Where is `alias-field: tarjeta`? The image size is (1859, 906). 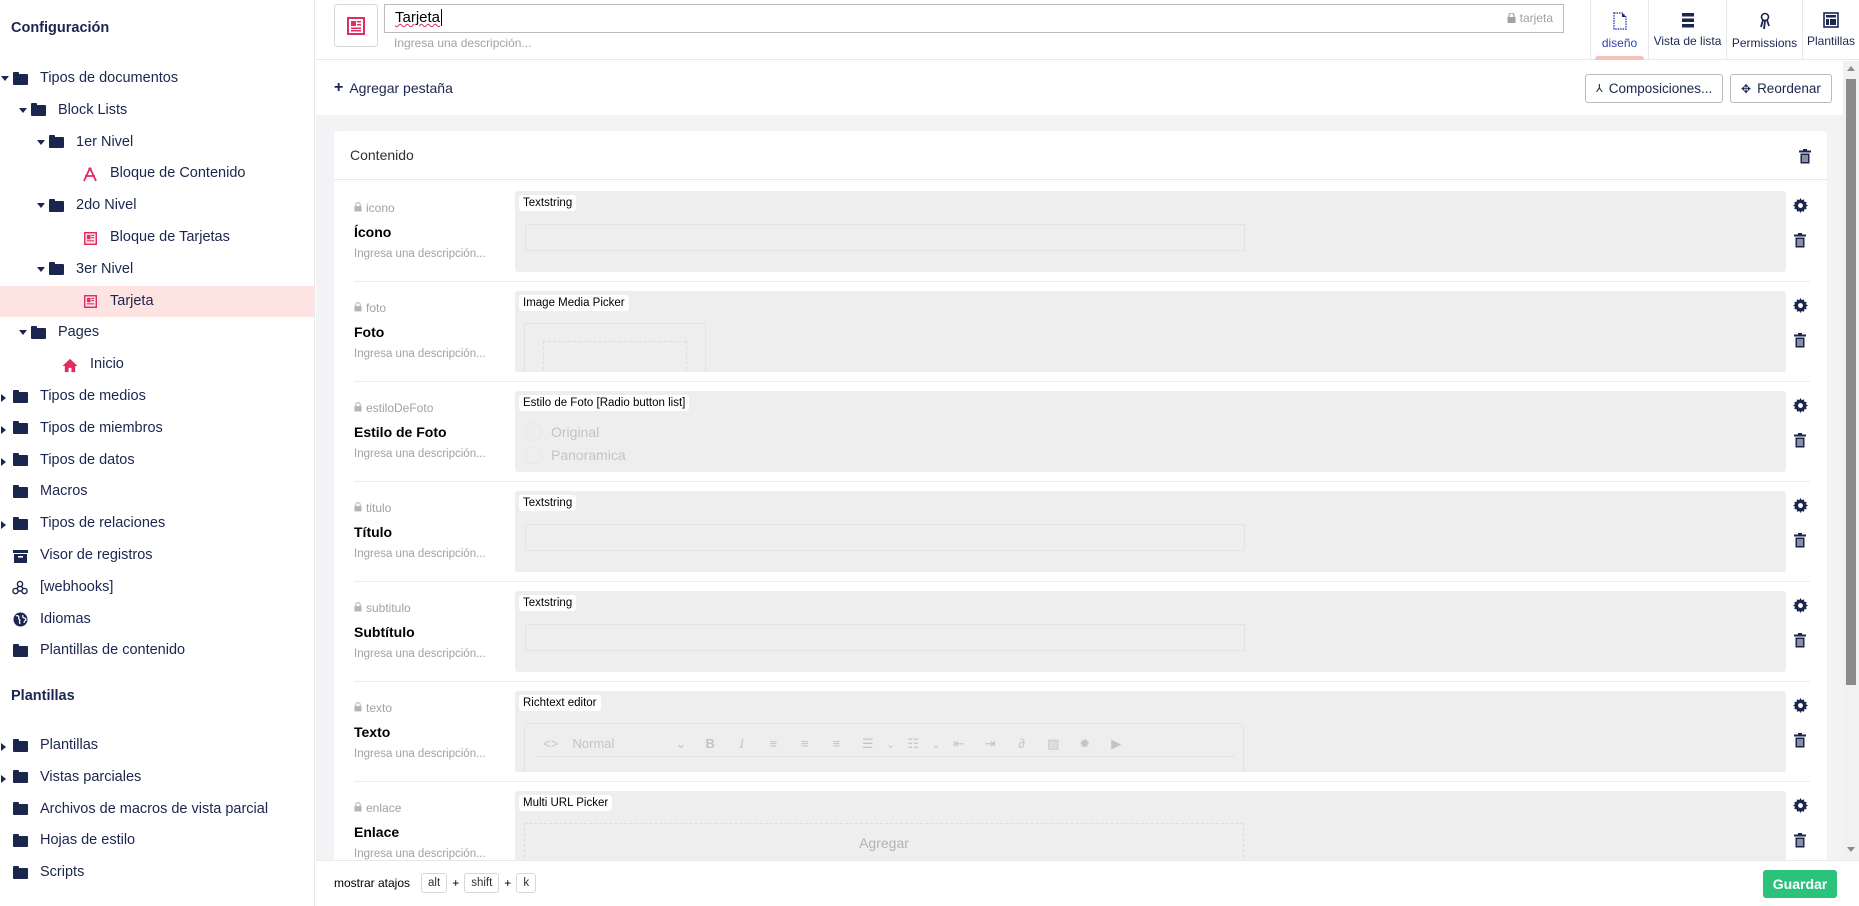 alias-field: tarjeta is located at coordinates (1530, 18).